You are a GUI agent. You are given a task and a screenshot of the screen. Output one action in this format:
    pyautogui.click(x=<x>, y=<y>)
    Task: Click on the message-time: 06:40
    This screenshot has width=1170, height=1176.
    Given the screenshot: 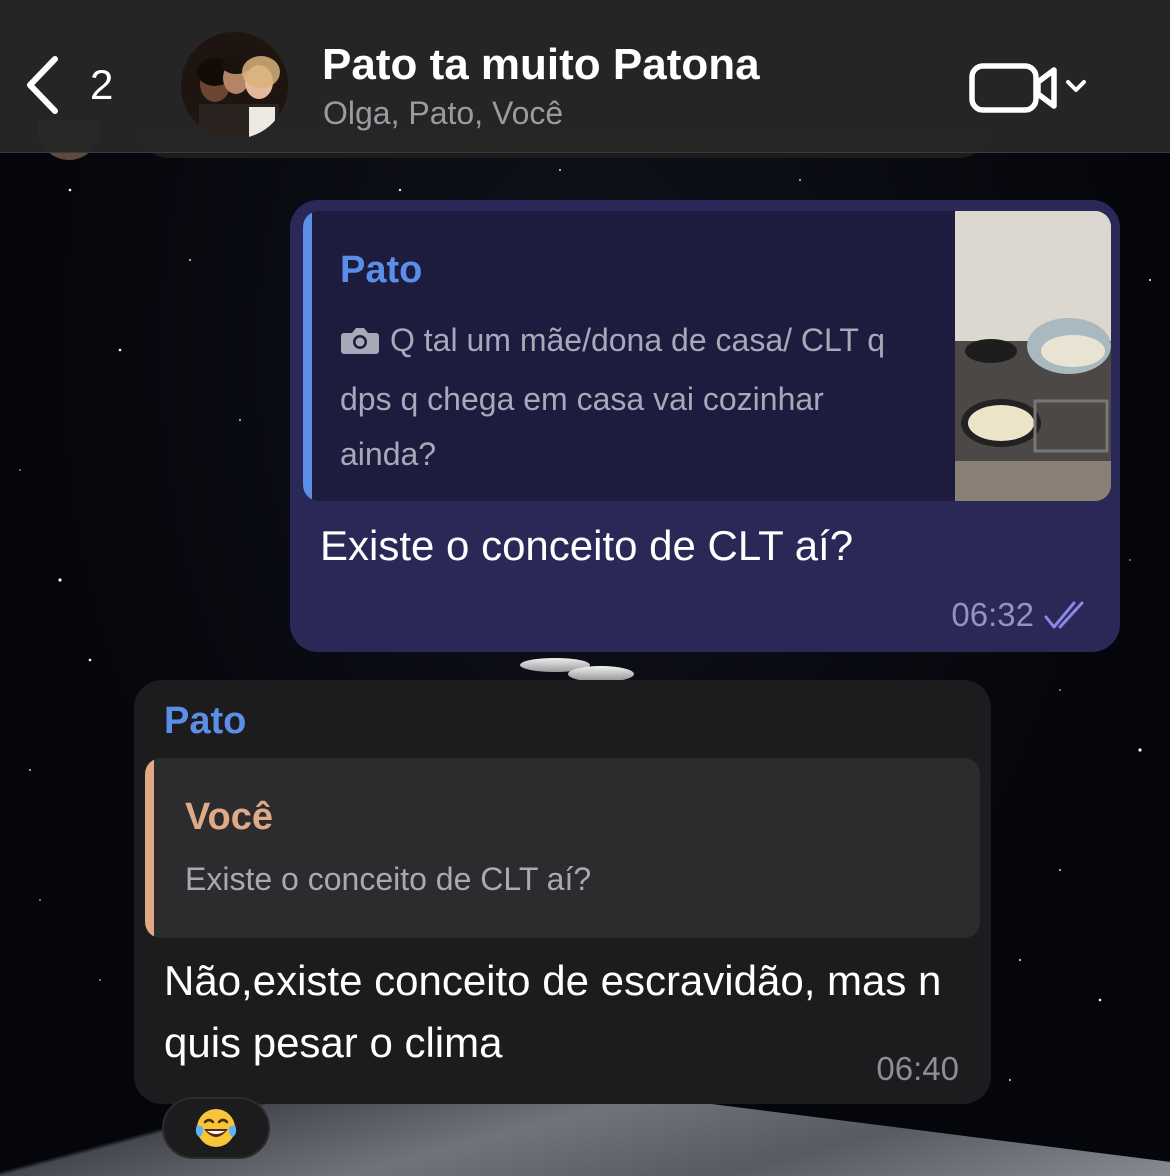 What is the action you would take?
    pyautogui.click(x=917, y=1068)
    